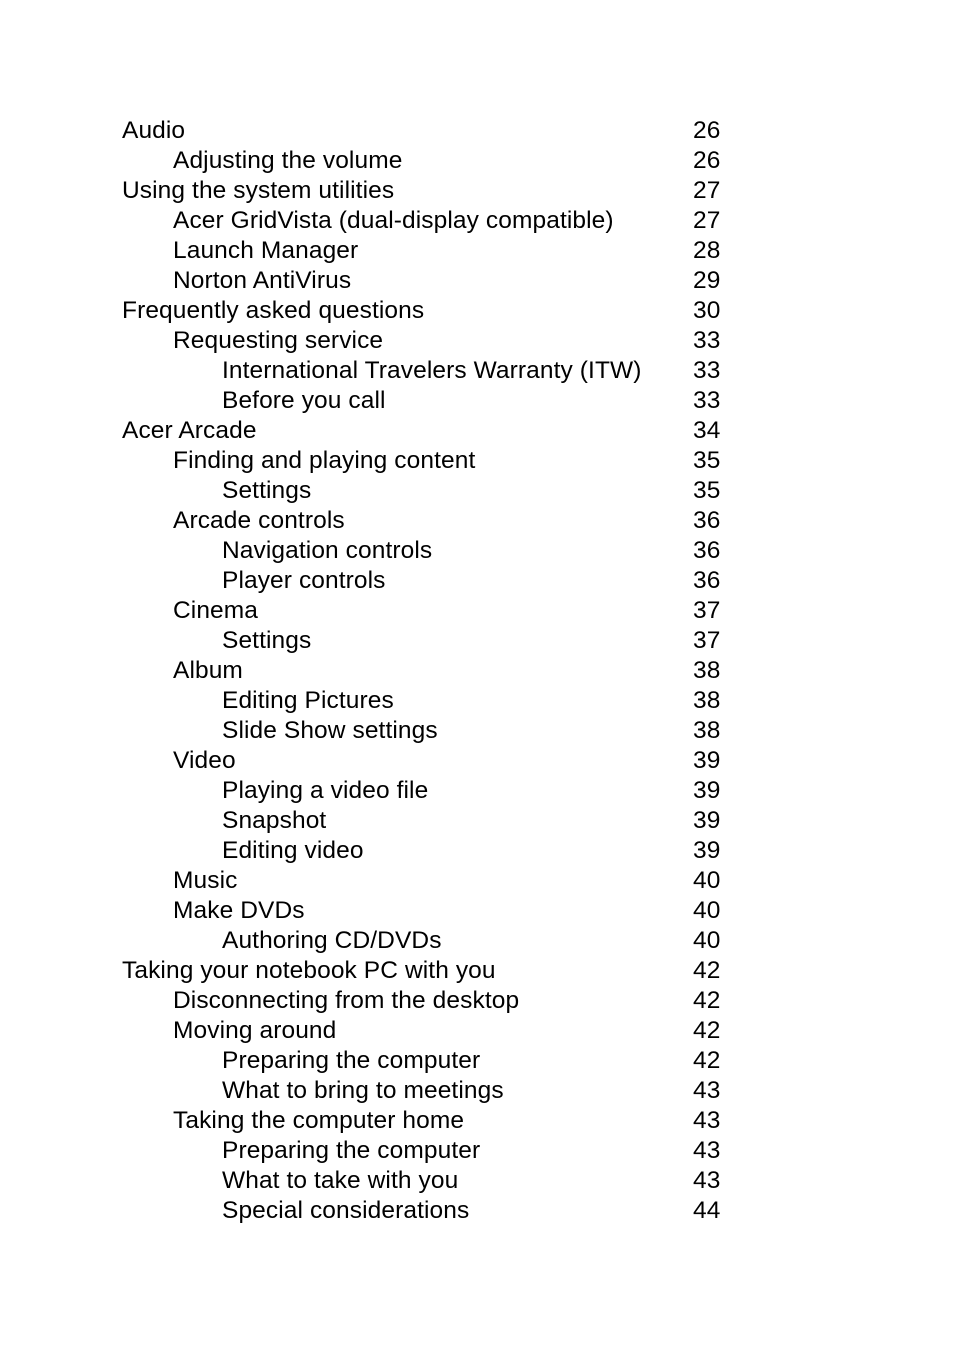 Image resolution: width=954 pixels, height=1369 pixels. What do you see at coordinates (472, 161) in the screenshot?
I see `toc-entry: Adjusting the volume 26` at bounding box center [472, 161].